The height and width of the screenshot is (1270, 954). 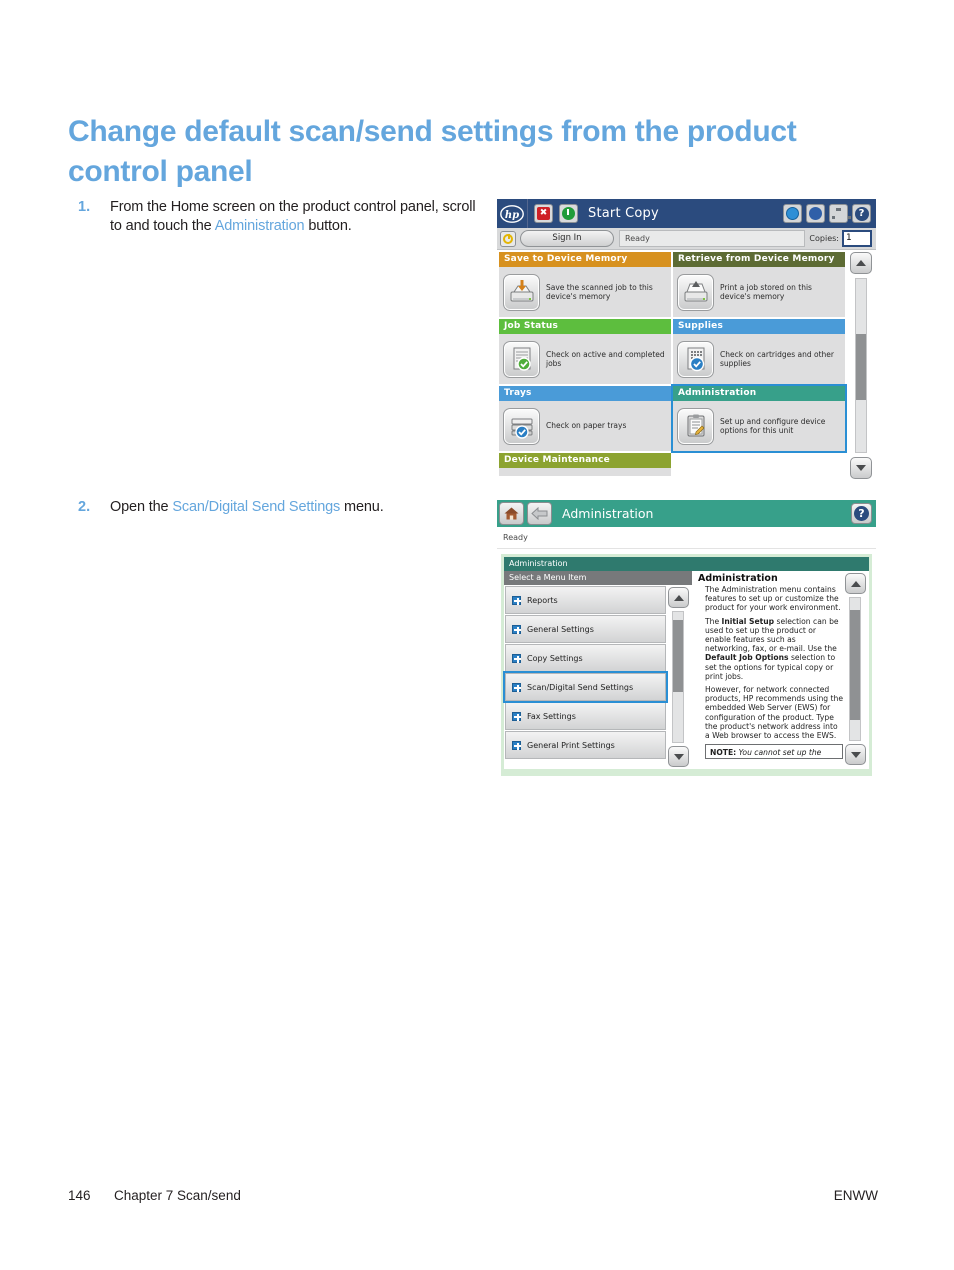 I want to click on copies-group: Copies: 1, so click(x=840, y=238).